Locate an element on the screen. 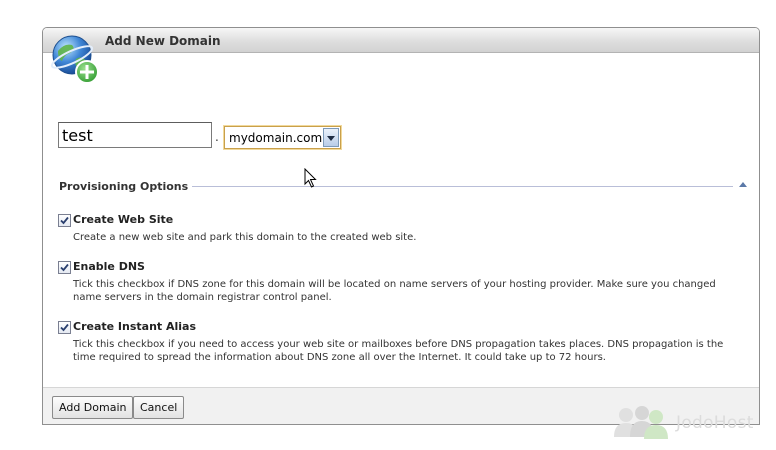 This screenshot has height=450, width=776. jodohost-logo-text: JodoHost is located at coordinates (715, 423).